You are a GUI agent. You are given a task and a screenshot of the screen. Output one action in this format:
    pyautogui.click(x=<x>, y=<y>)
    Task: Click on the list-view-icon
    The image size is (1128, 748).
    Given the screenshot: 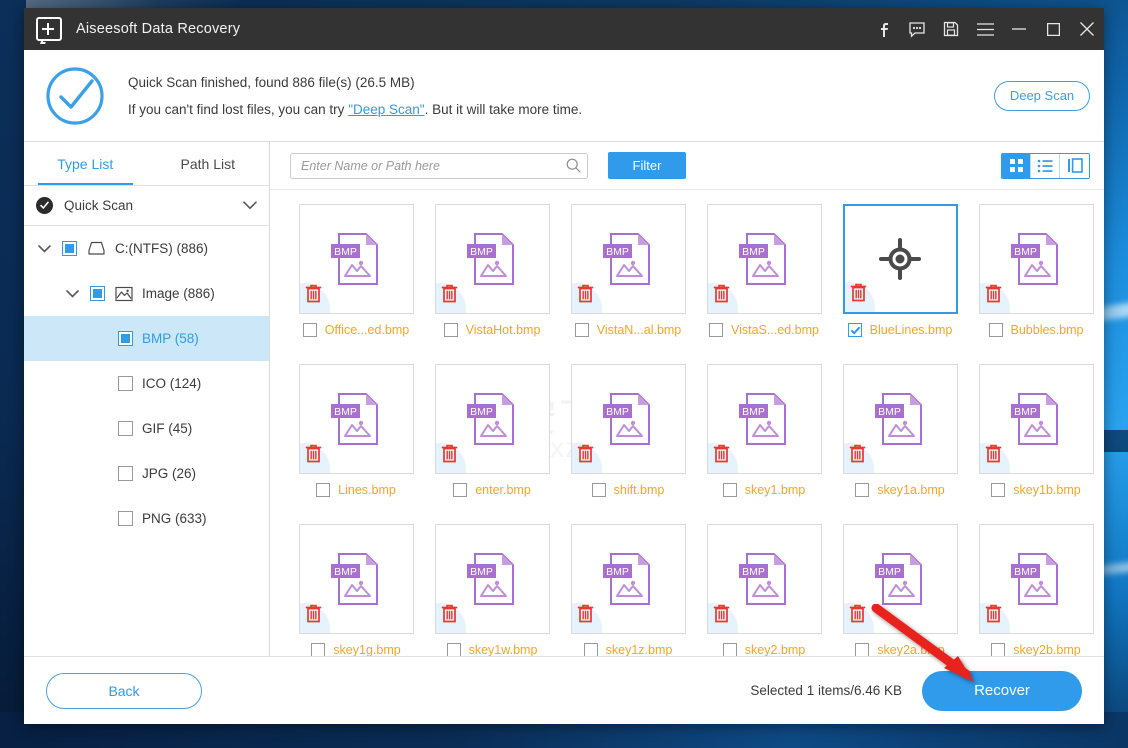 What is the action you would take?
    pyautogui.click(x=1045, y=165)
    